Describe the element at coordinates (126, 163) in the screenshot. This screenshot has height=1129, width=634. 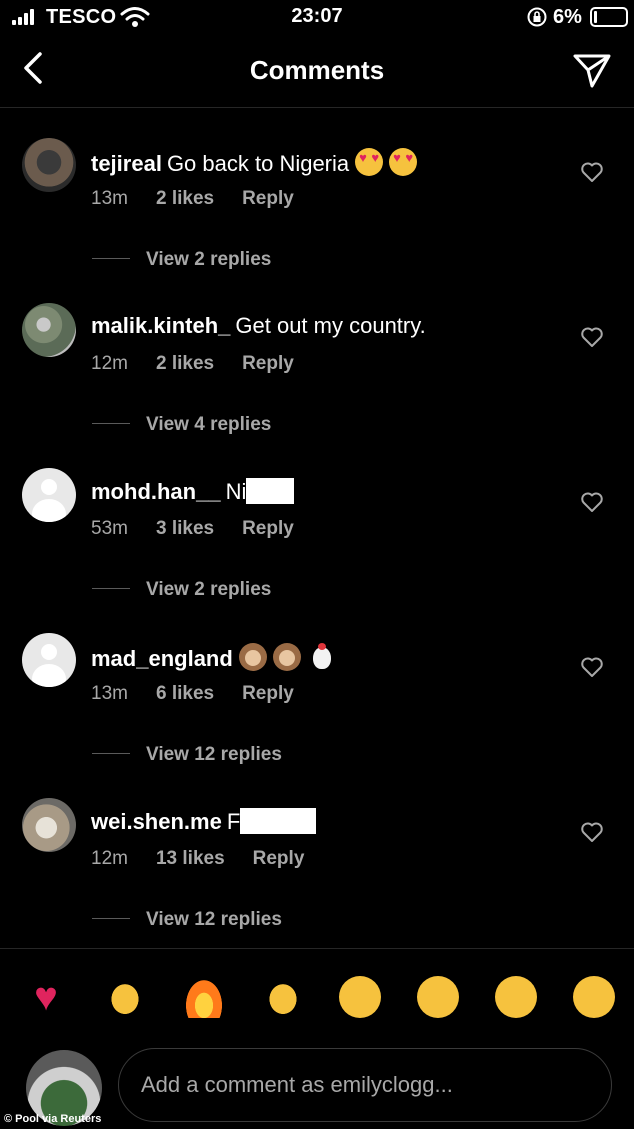
I see `comment-username: tejireal` at that location.